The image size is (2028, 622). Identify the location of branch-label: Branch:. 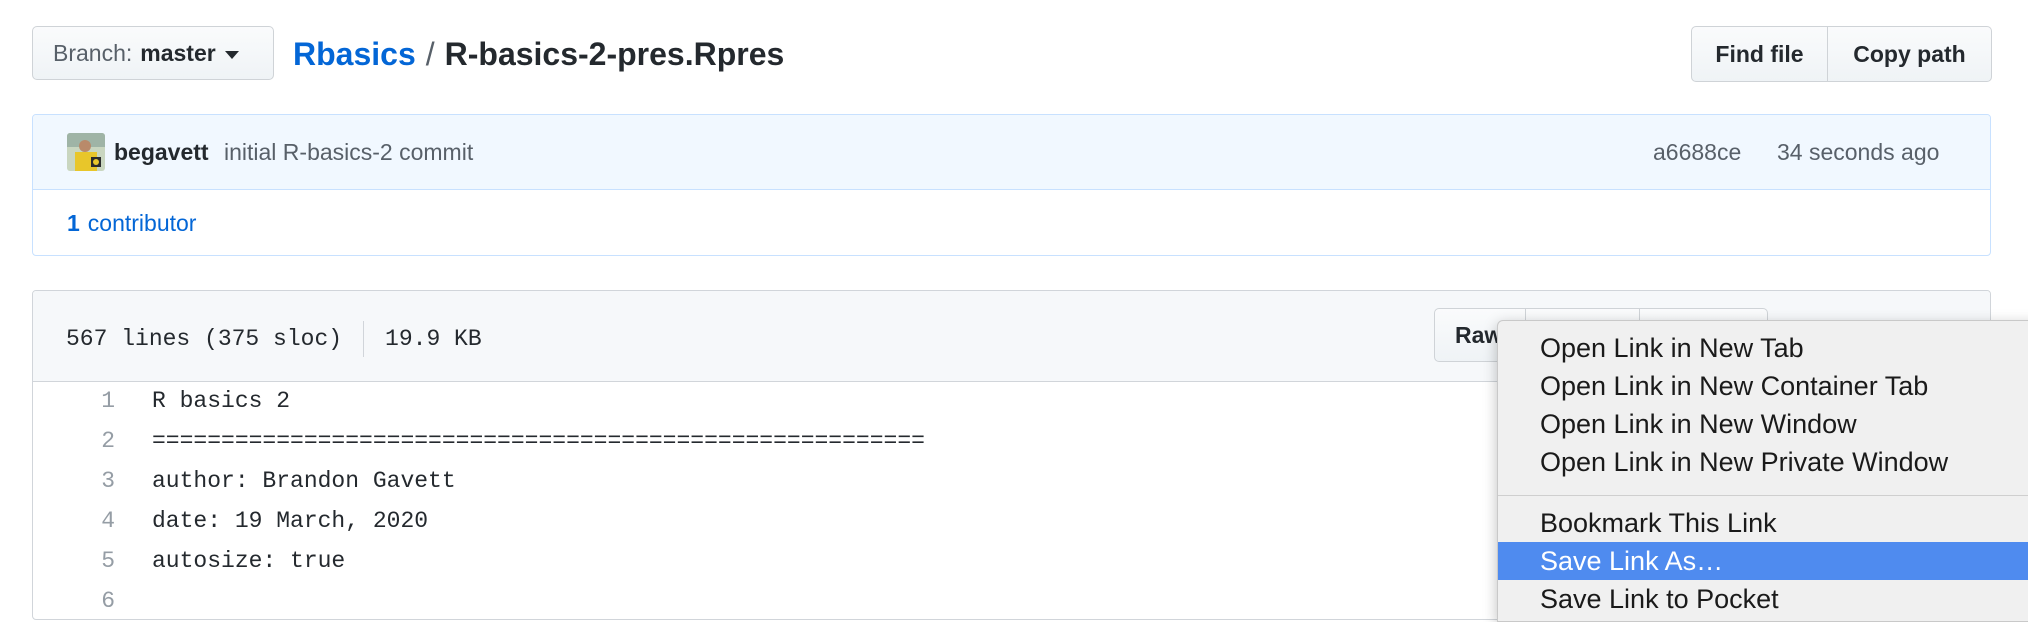
(93, 52).